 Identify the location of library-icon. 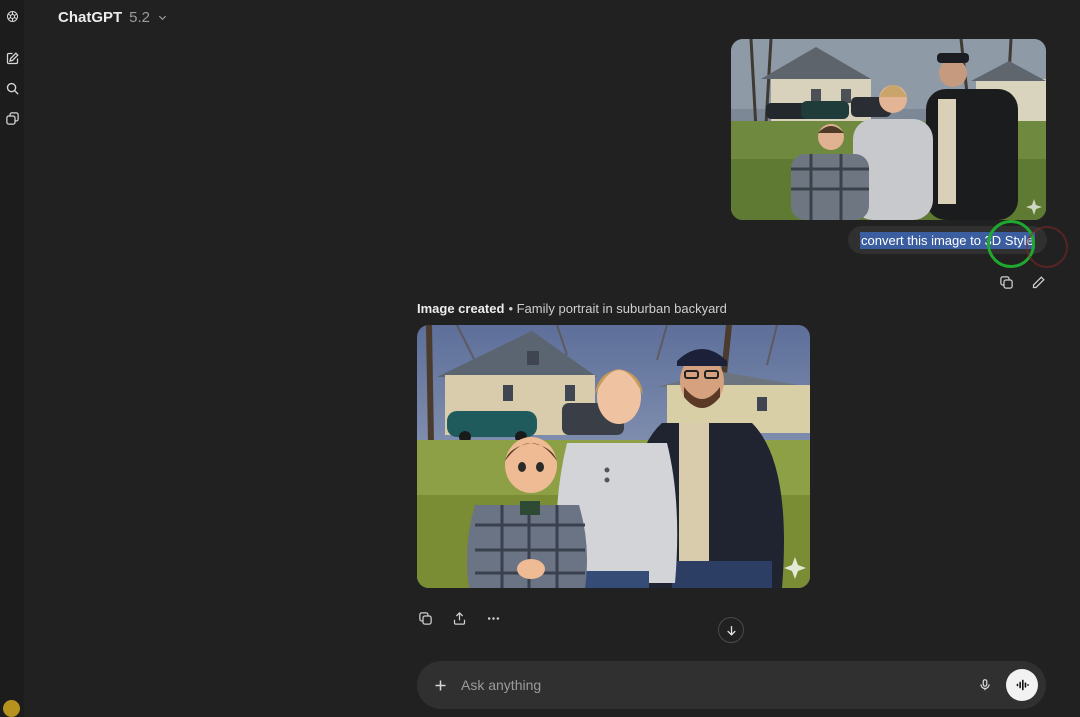
(12, 118).